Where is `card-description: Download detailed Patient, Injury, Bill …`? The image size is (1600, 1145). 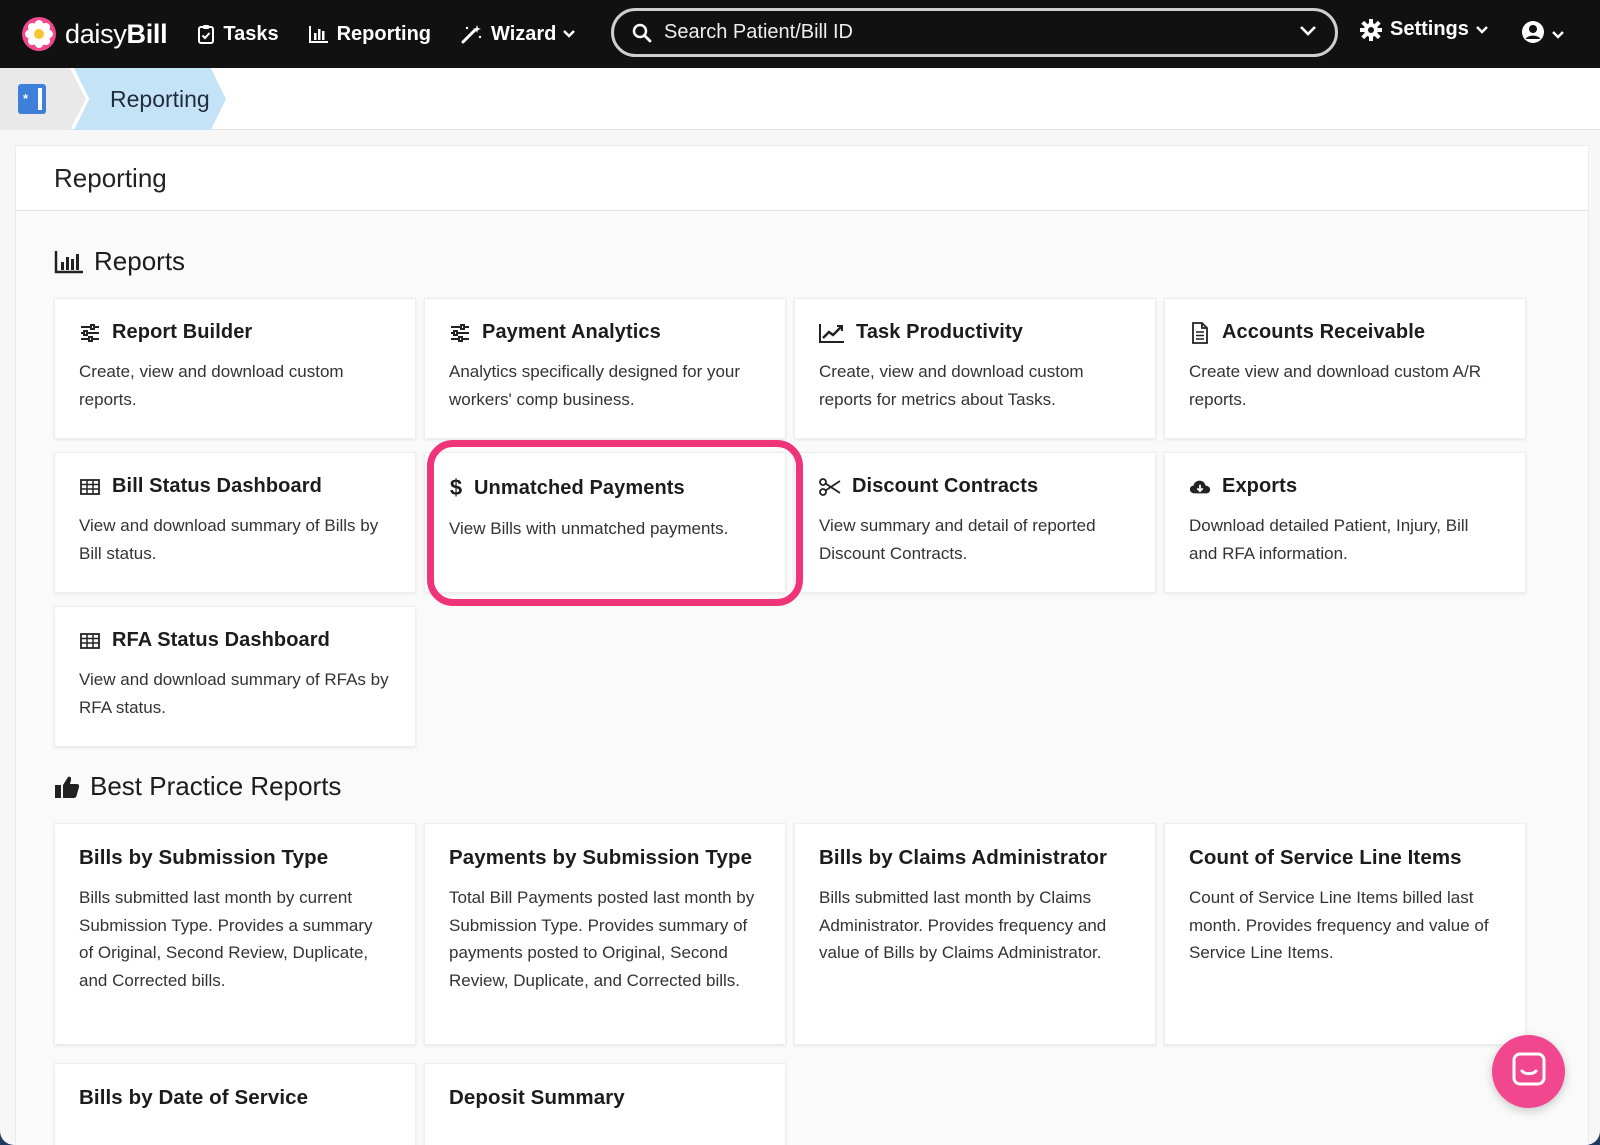
card-description: Download detailed Patient, Injury, Bill … is located at coordinates (1329, 539).